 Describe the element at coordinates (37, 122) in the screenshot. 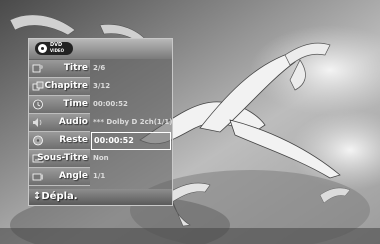

I see `speaker-icon` at that location.